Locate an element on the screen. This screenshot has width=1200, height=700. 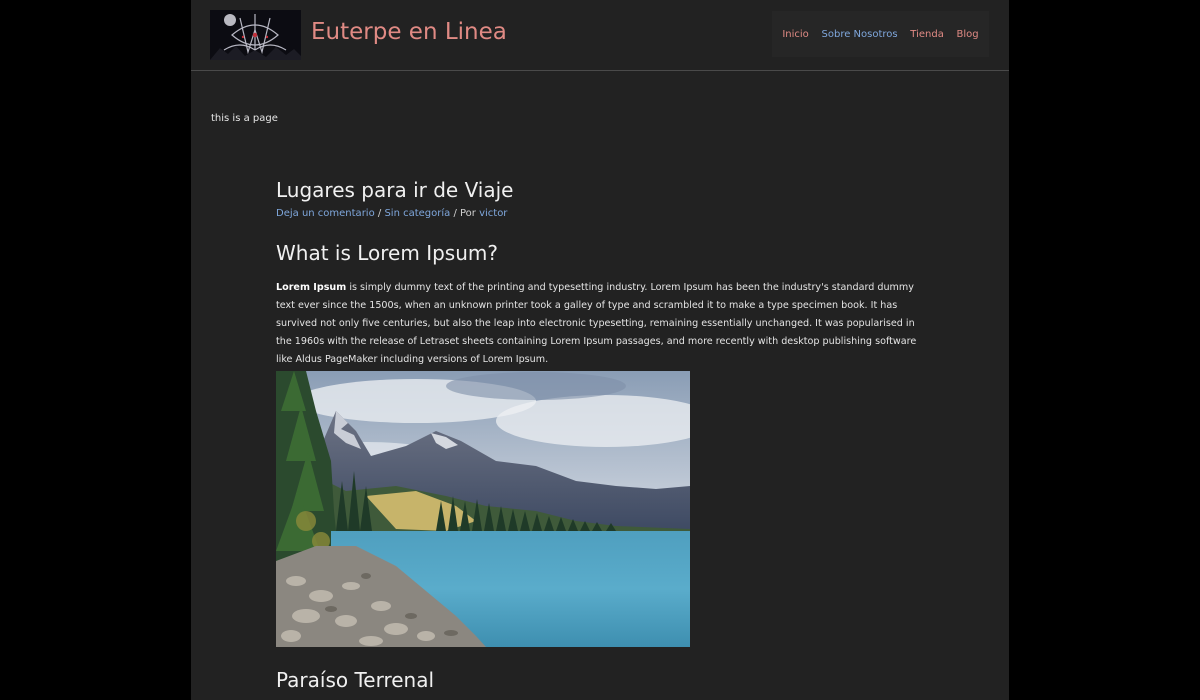
author-prefix: / Por is located at coordinates (465, 213).